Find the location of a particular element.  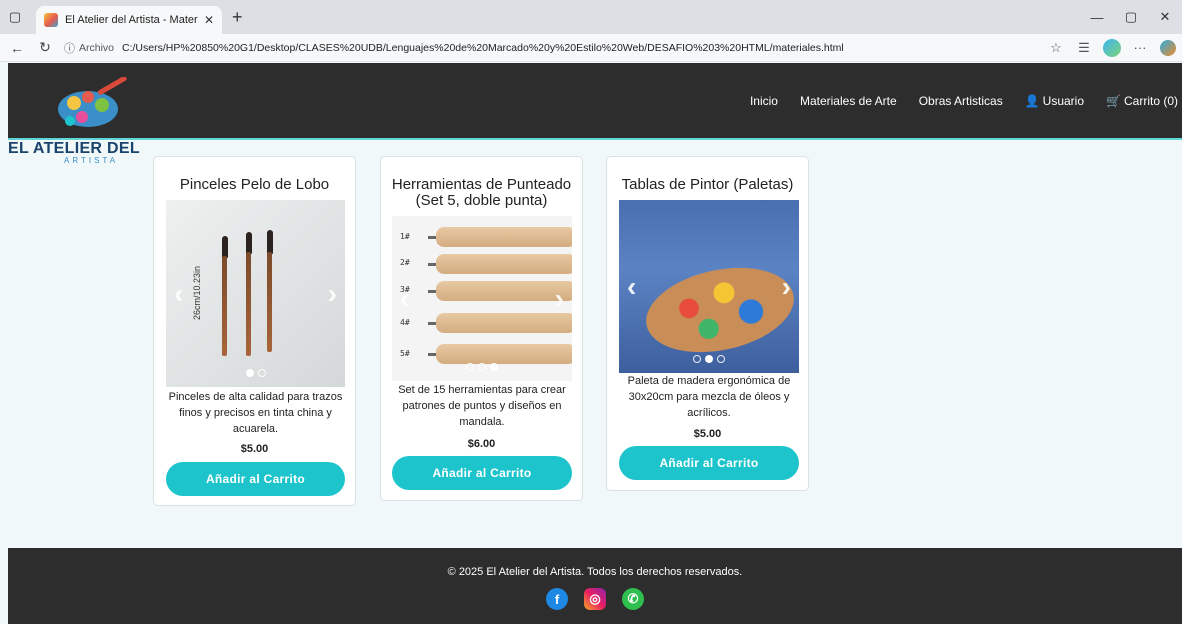

refresh-icon: ↻ is located at coordinates (45, 47).